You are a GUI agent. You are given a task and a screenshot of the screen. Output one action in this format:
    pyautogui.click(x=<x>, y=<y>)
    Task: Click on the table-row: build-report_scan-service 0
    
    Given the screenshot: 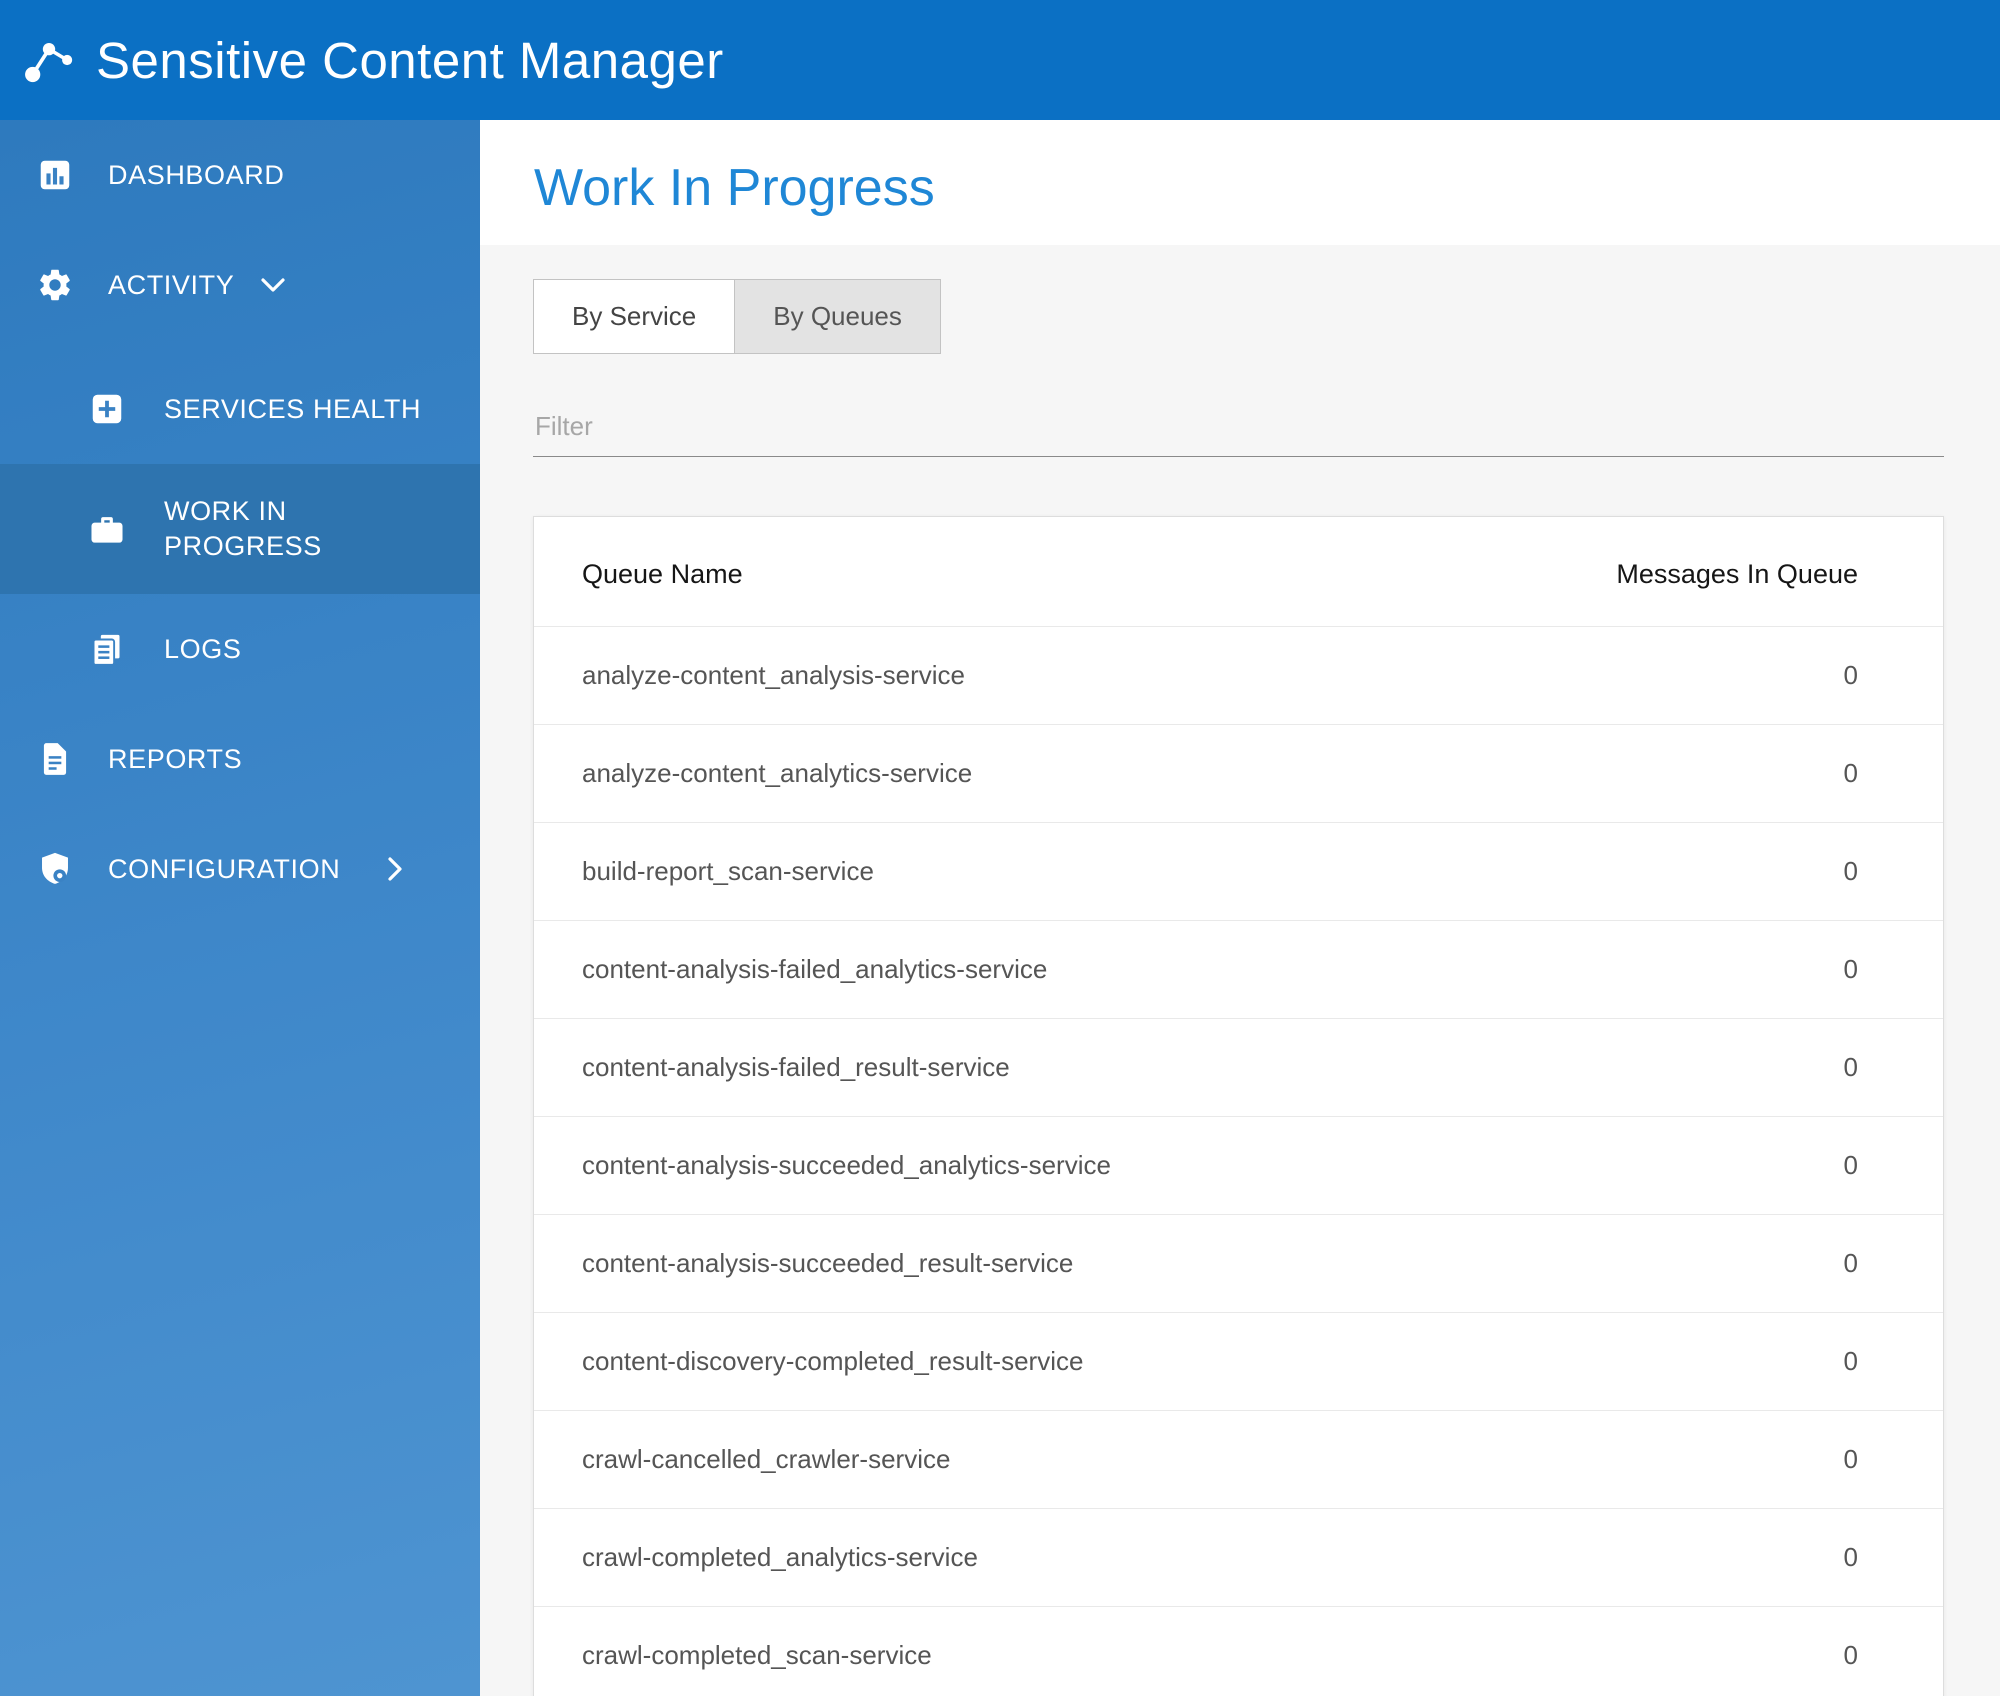 What is the action you would take?
    pyautogui.click(x=1238, y=871)
    